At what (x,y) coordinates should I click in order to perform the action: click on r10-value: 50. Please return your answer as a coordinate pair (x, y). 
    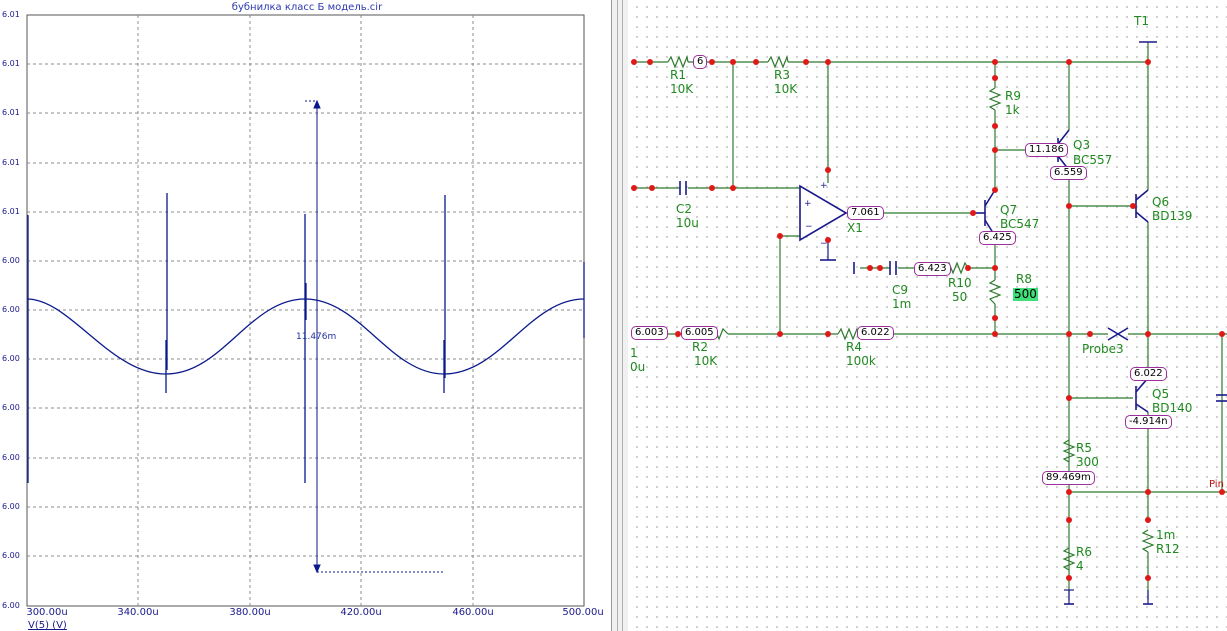
    Looking at the image, I should click on (959, 297).